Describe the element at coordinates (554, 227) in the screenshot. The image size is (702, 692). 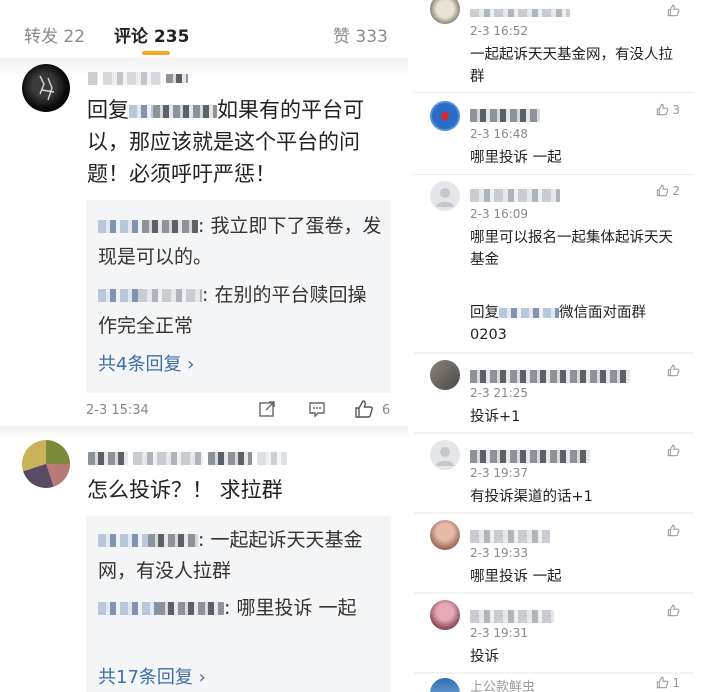
I see `list-item: 2-3 16:09 哪里可以报名一起集体起诉天天基金 2` at that location.